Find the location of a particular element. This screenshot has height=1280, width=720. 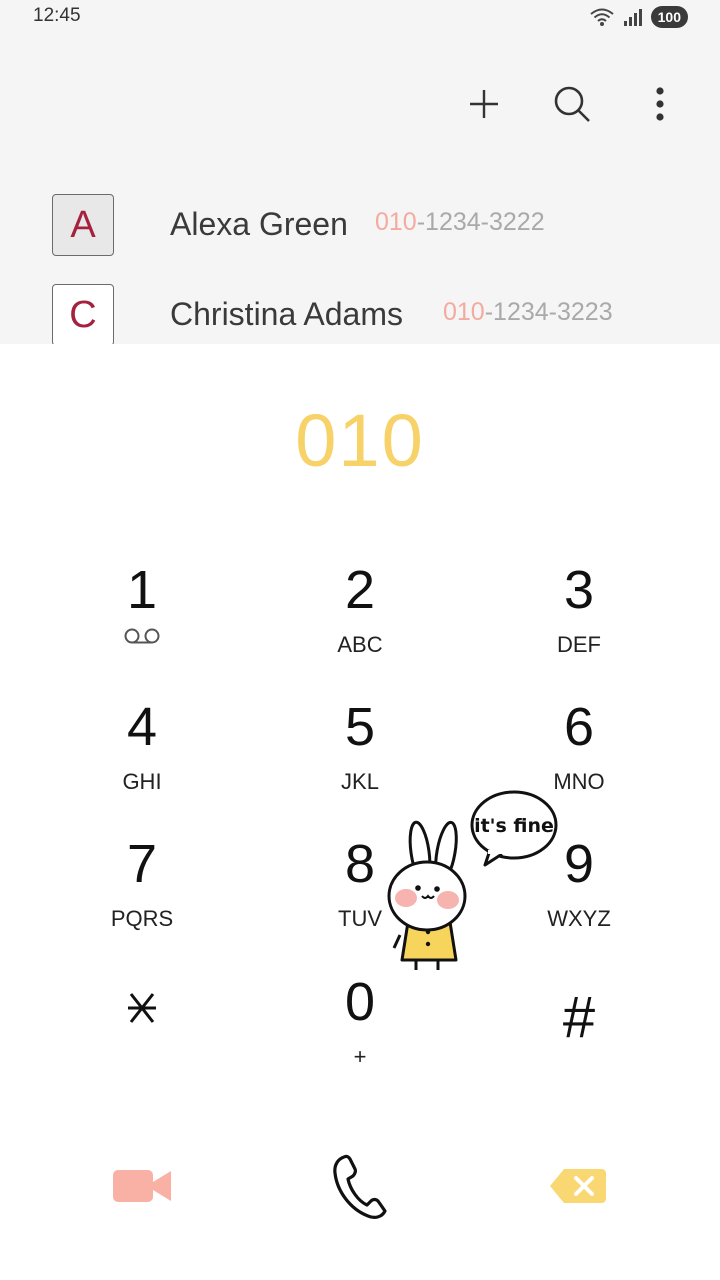

search-icon is located at coordinates (572, 104).